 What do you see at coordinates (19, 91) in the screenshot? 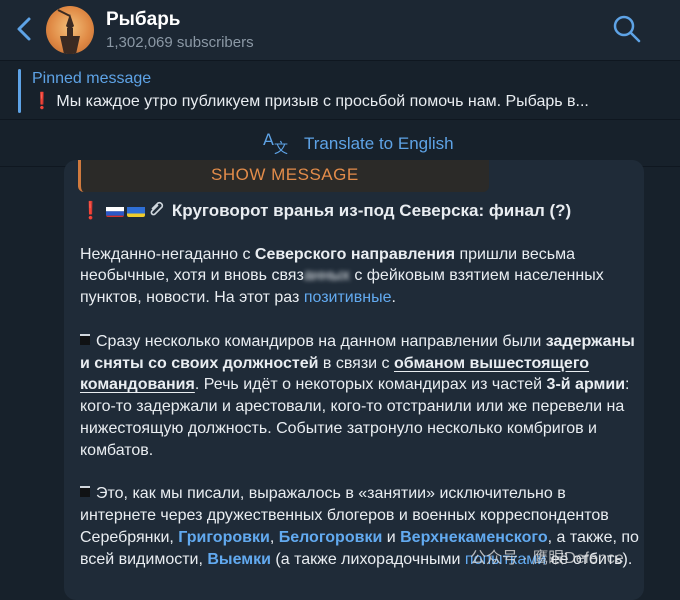
I see `pinned-indicator` at bounding box center [19, 91].